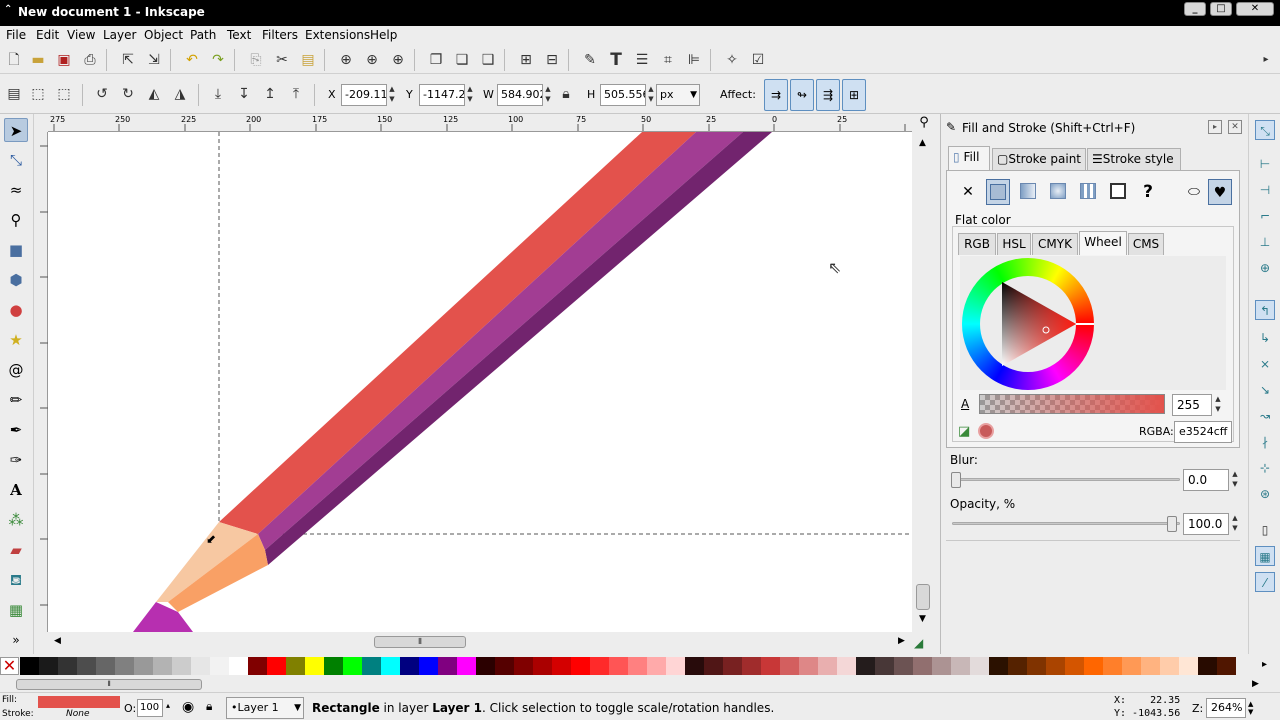  What do you see at coordinates (1203, 432) in the screenshot?
I see `rgba-input: e3524cff` at bounding box center [1203, 432].